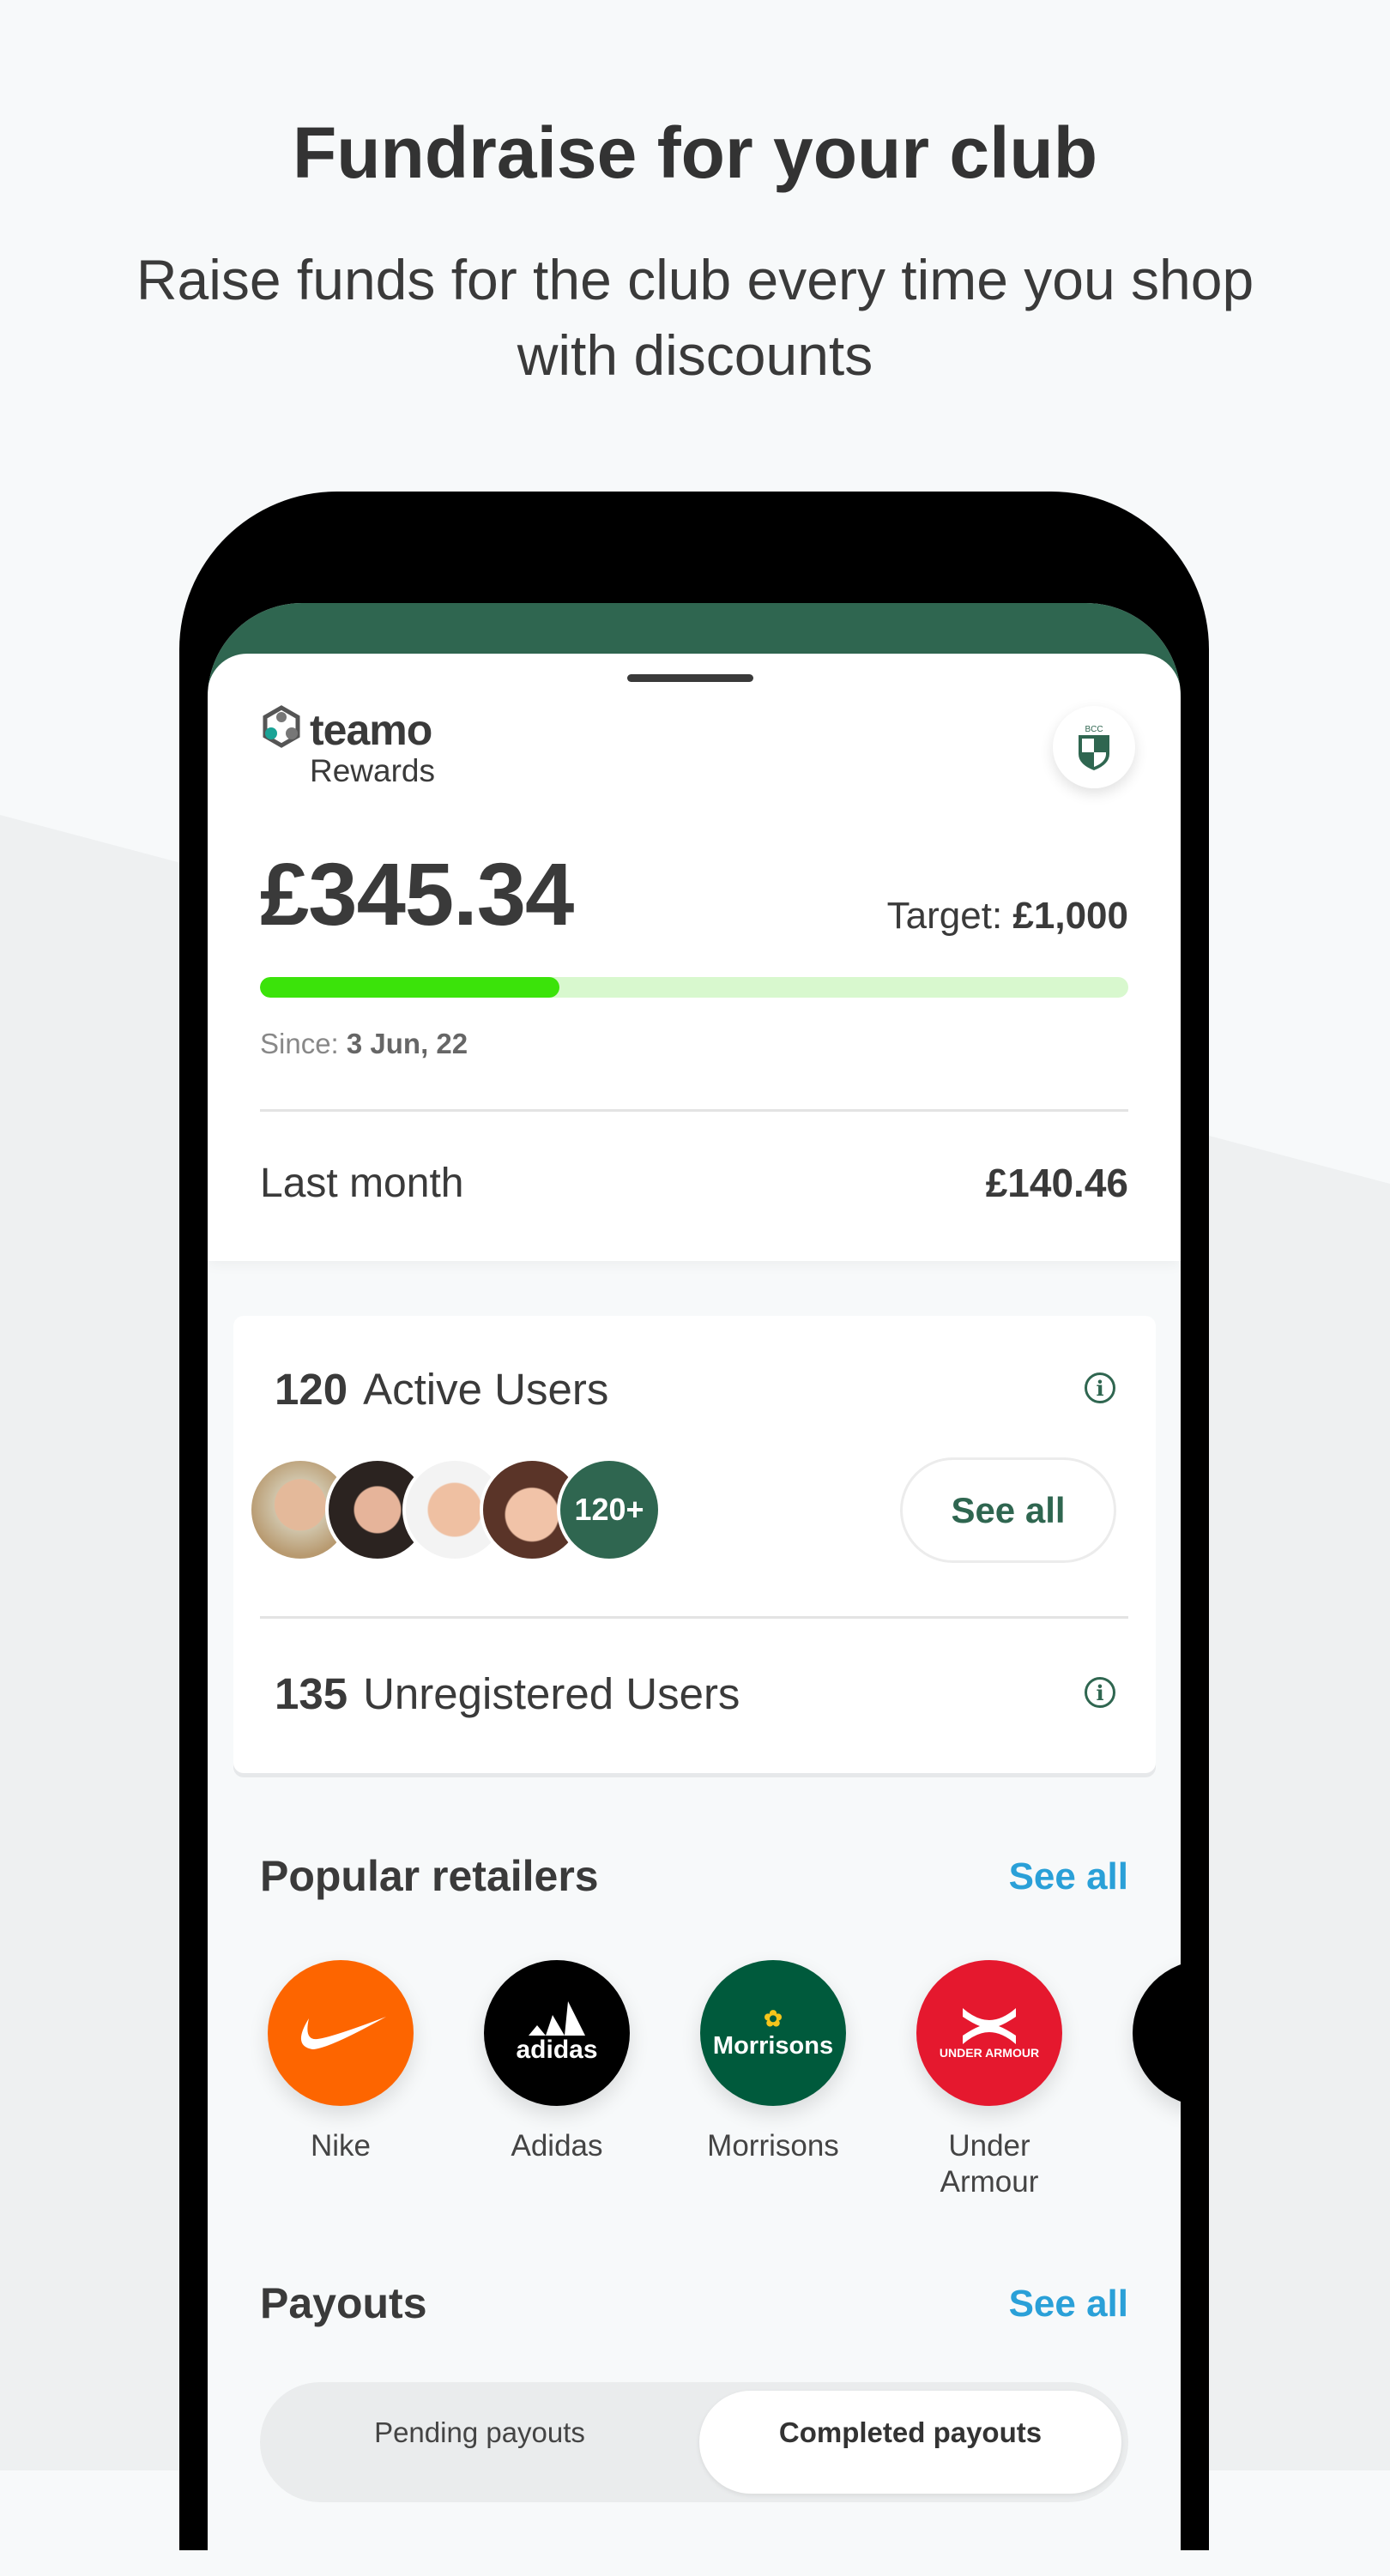 The height and width of the screenshot is (2576, 1390). What do you see at coordinates (694, 2442) in the screenshot?
I see `payout-tabs: Pending payouts Completed payouts` at bounding box center [694, 2442].